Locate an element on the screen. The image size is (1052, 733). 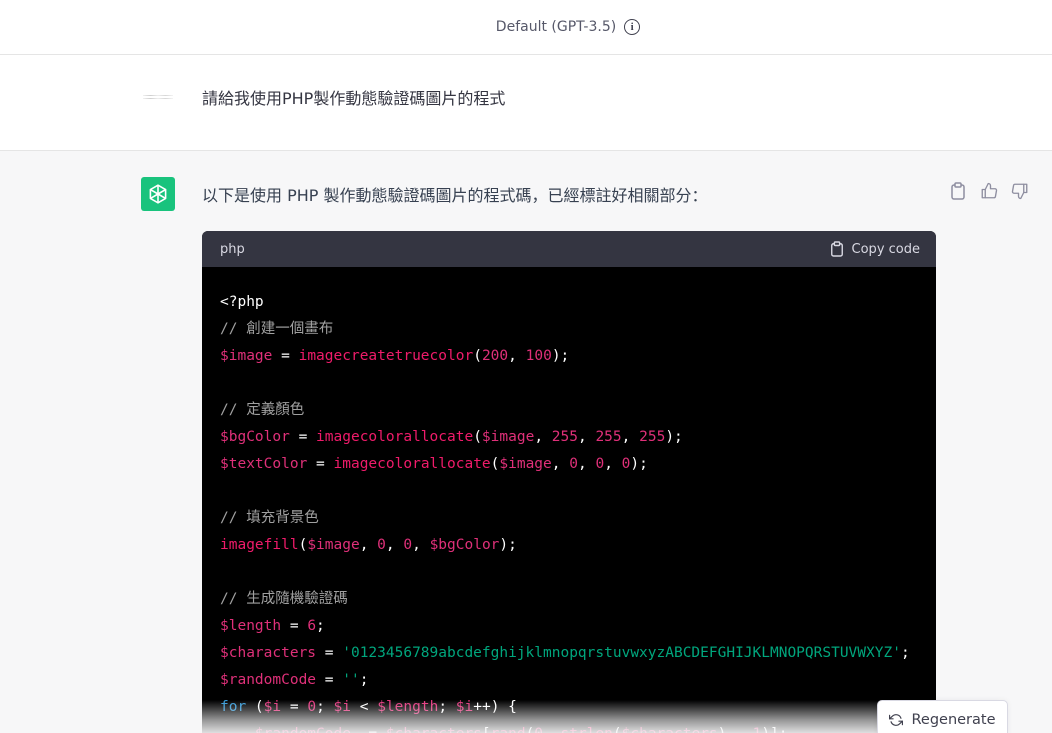
code-token: rand is located at coordinates (508, 729).